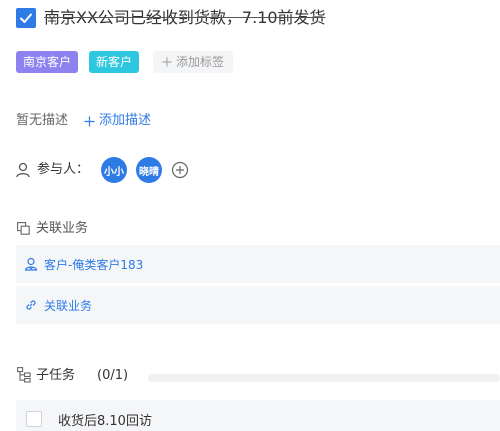 This screenshot has width=500, height=431. Describe the element at coordinates (47, 62) in the screenshot. I see `tag-nanjing-customer: 南京客户` at that location.